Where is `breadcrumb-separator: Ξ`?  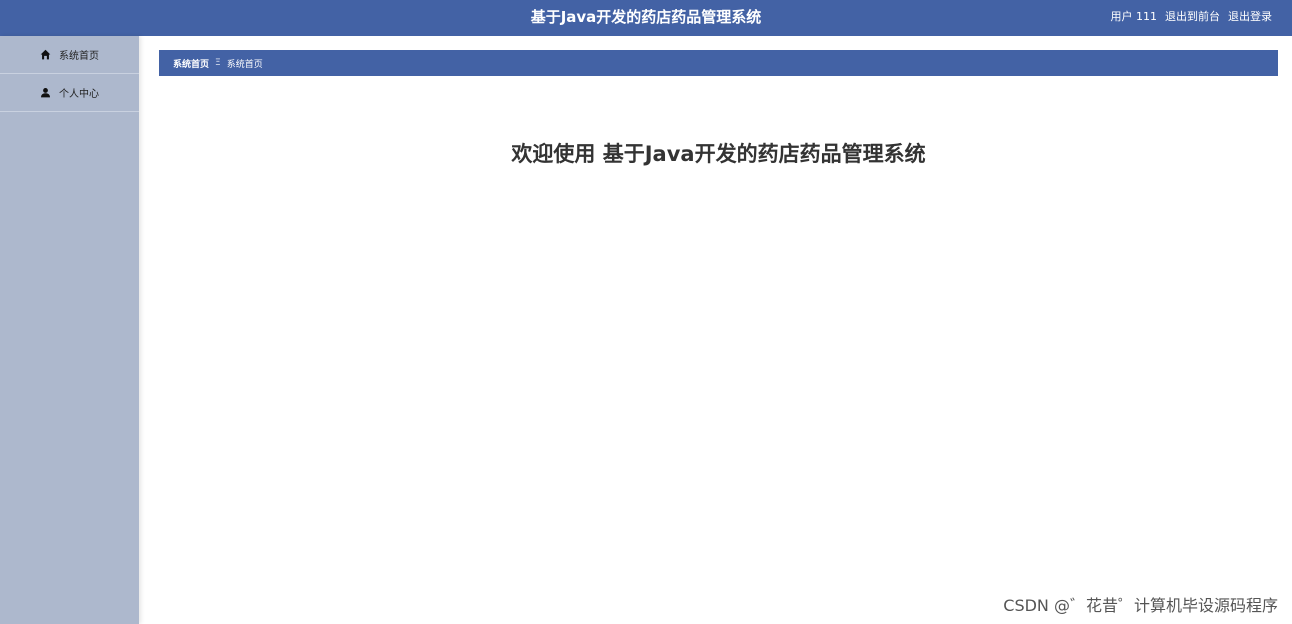 breadcrumb-separator: Ξ is located at coordinates (218, 63).